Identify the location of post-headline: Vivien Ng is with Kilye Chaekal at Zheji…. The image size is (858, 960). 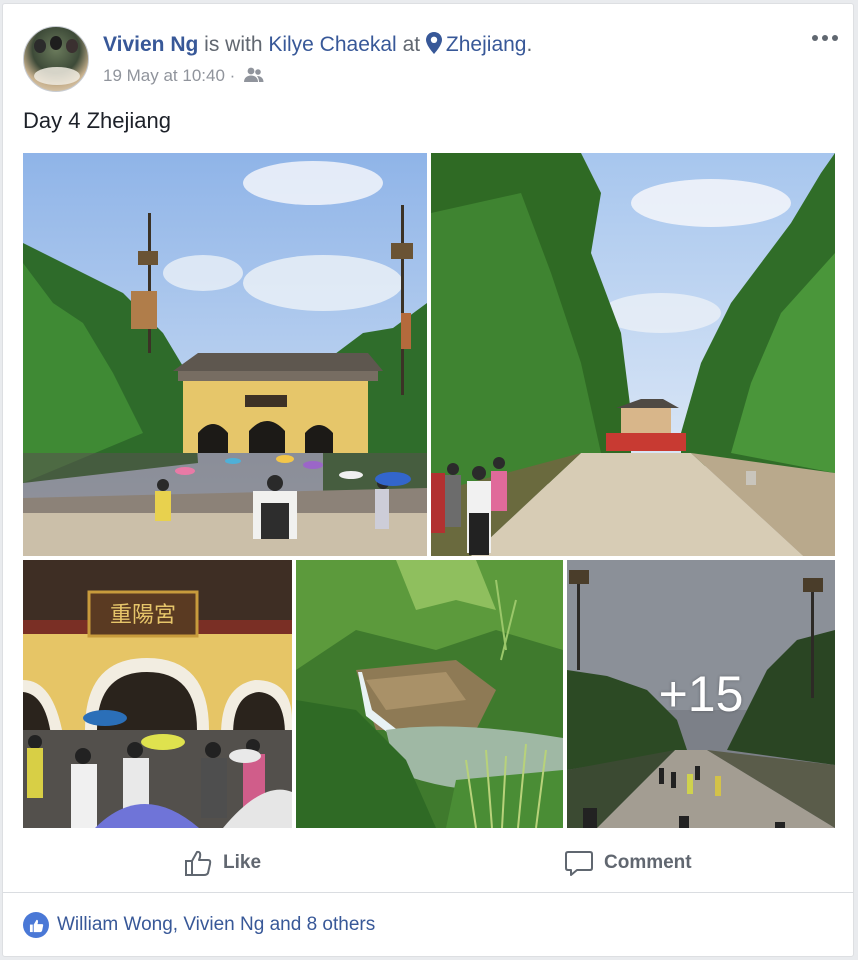
(317, 44).